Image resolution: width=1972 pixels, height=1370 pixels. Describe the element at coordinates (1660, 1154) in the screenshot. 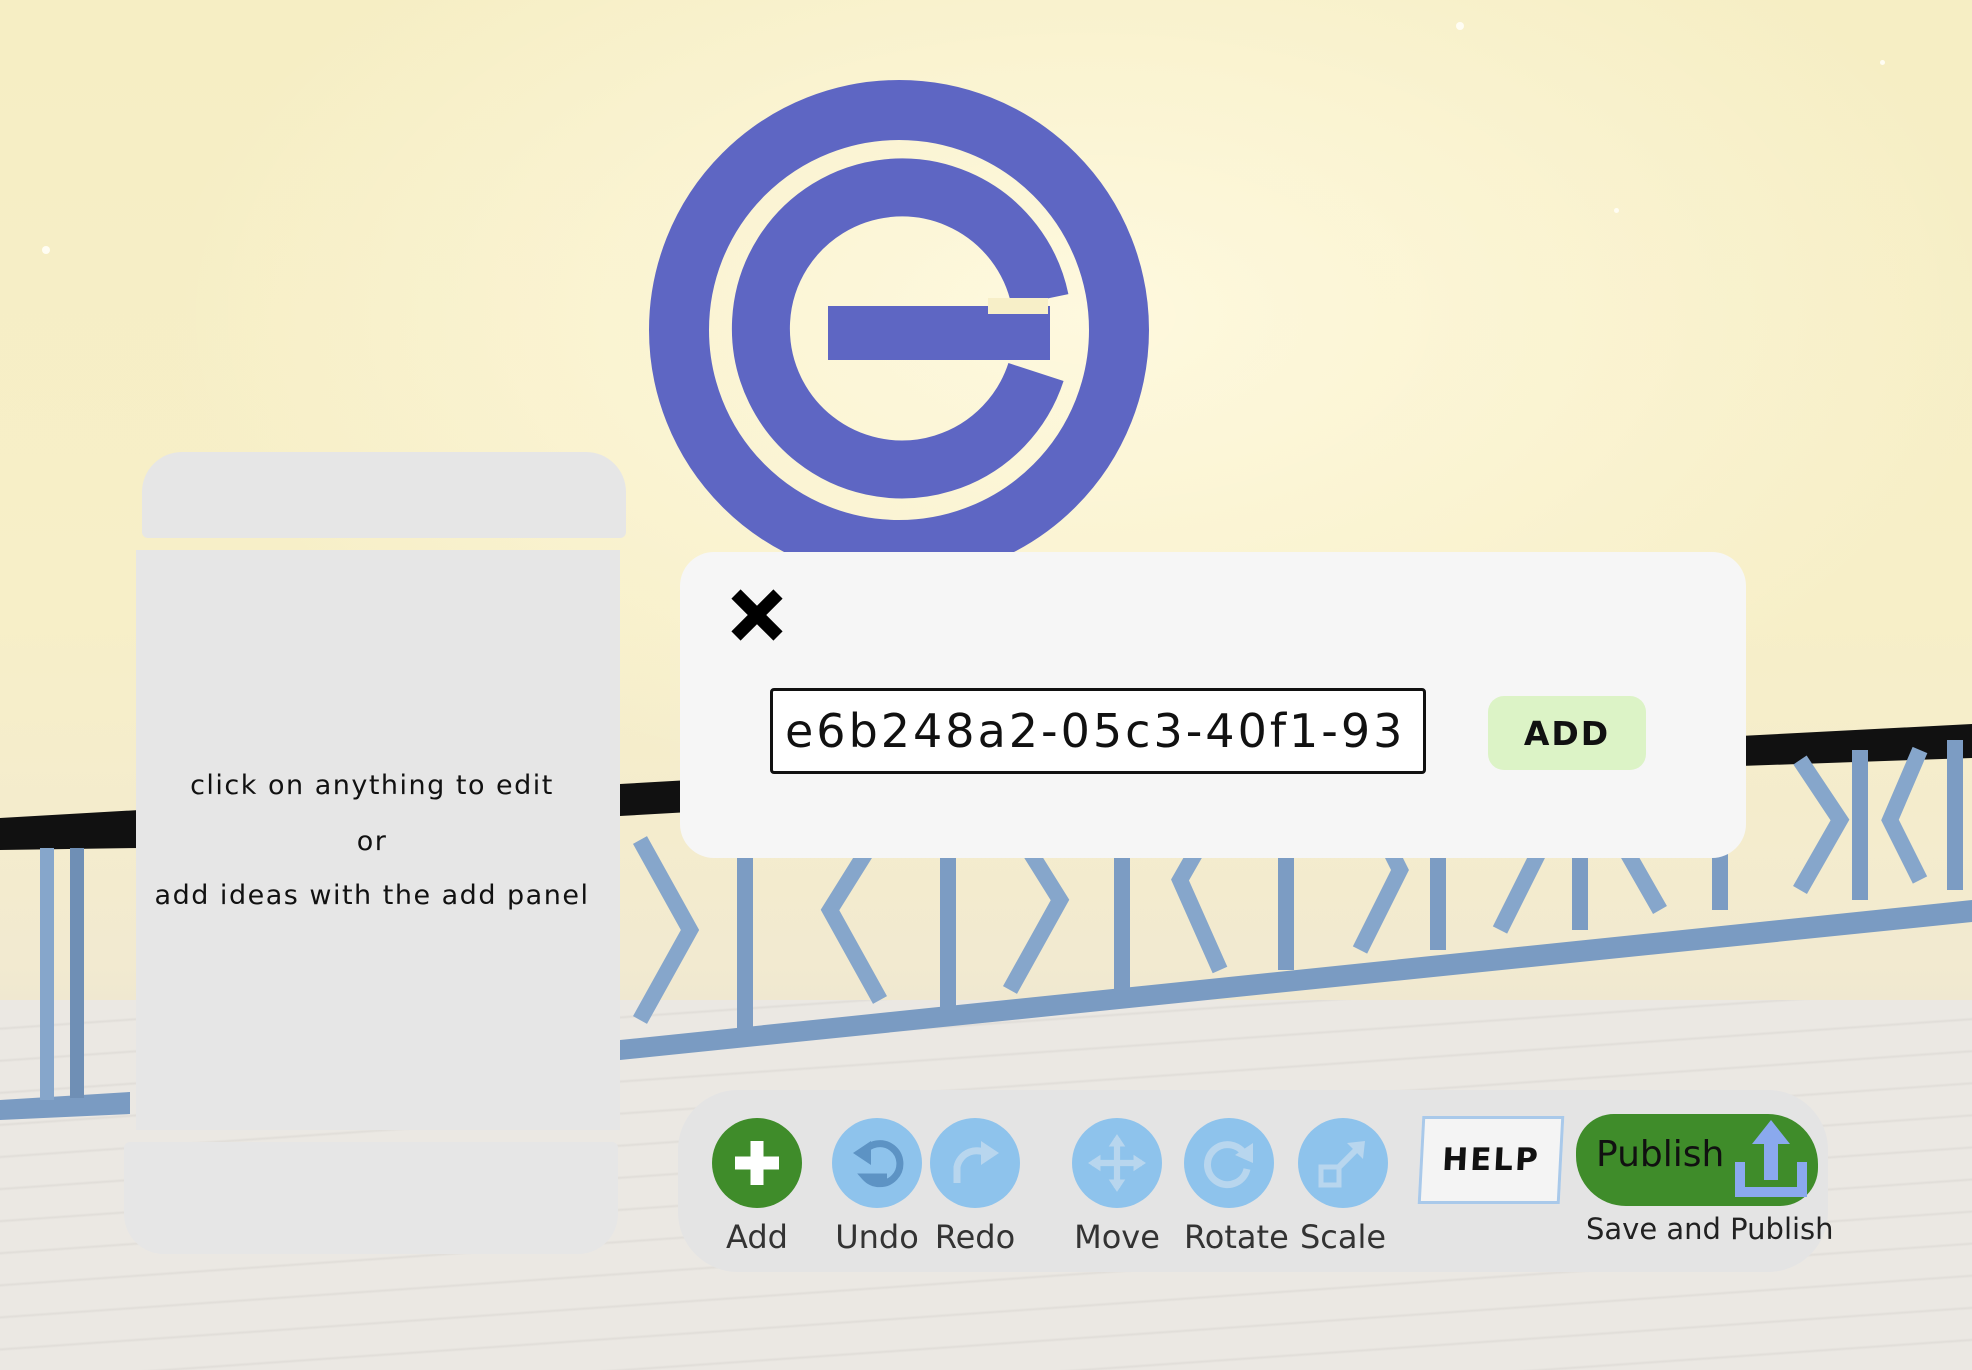

I see `publish-label: Publish` at that location.